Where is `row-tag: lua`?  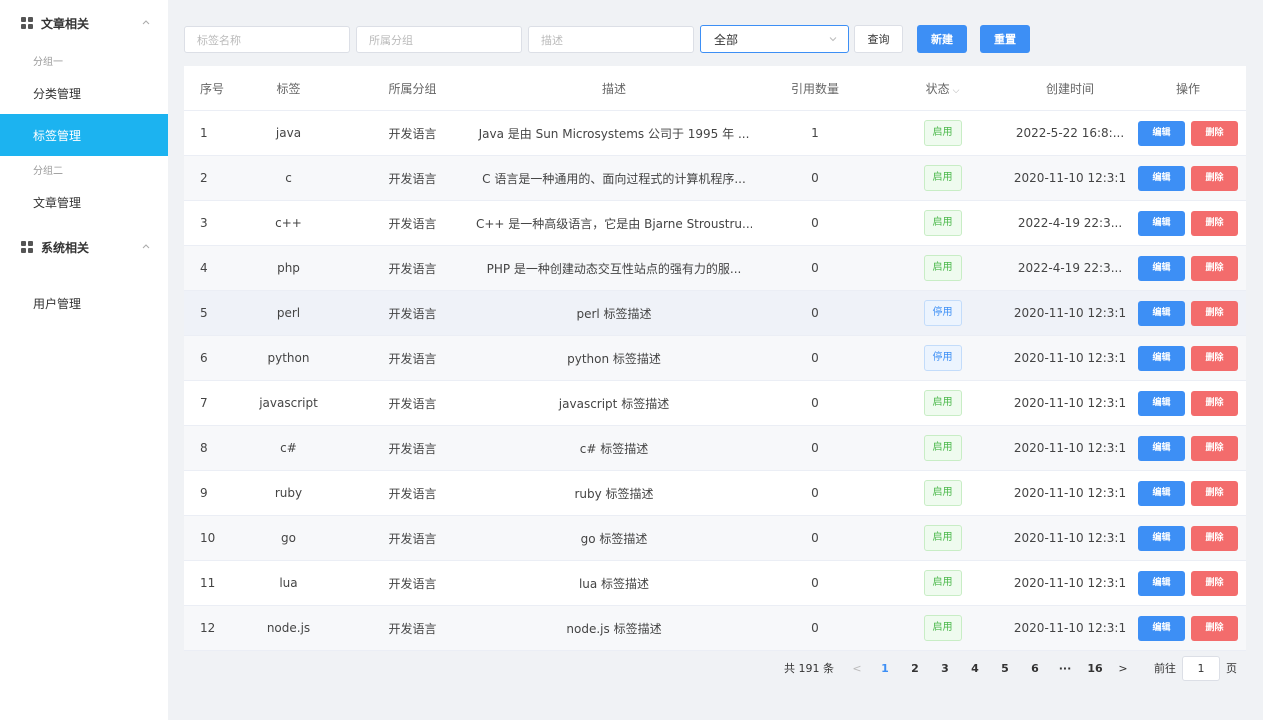 row-tag: lua is located at coordinates (288, 583).